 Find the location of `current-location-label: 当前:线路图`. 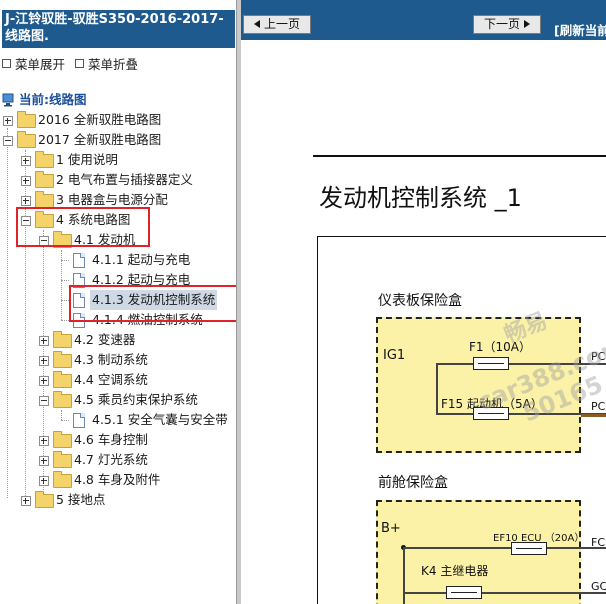

current-location-label: 当前:线路图 is located at coordinates (53, 99).